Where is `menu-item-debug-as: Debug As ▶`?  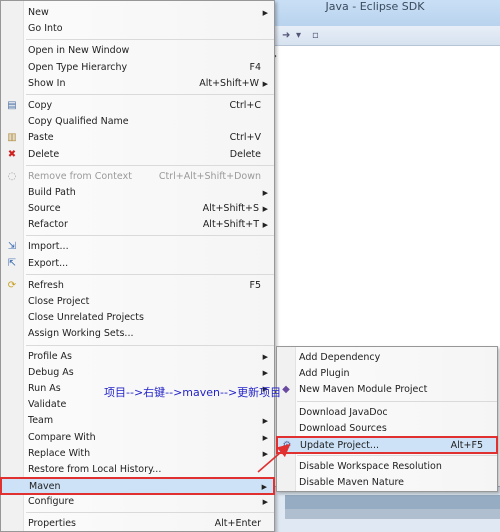 menu-item-debug-as: Debug As ▶ is located at coordinates (137, 373).